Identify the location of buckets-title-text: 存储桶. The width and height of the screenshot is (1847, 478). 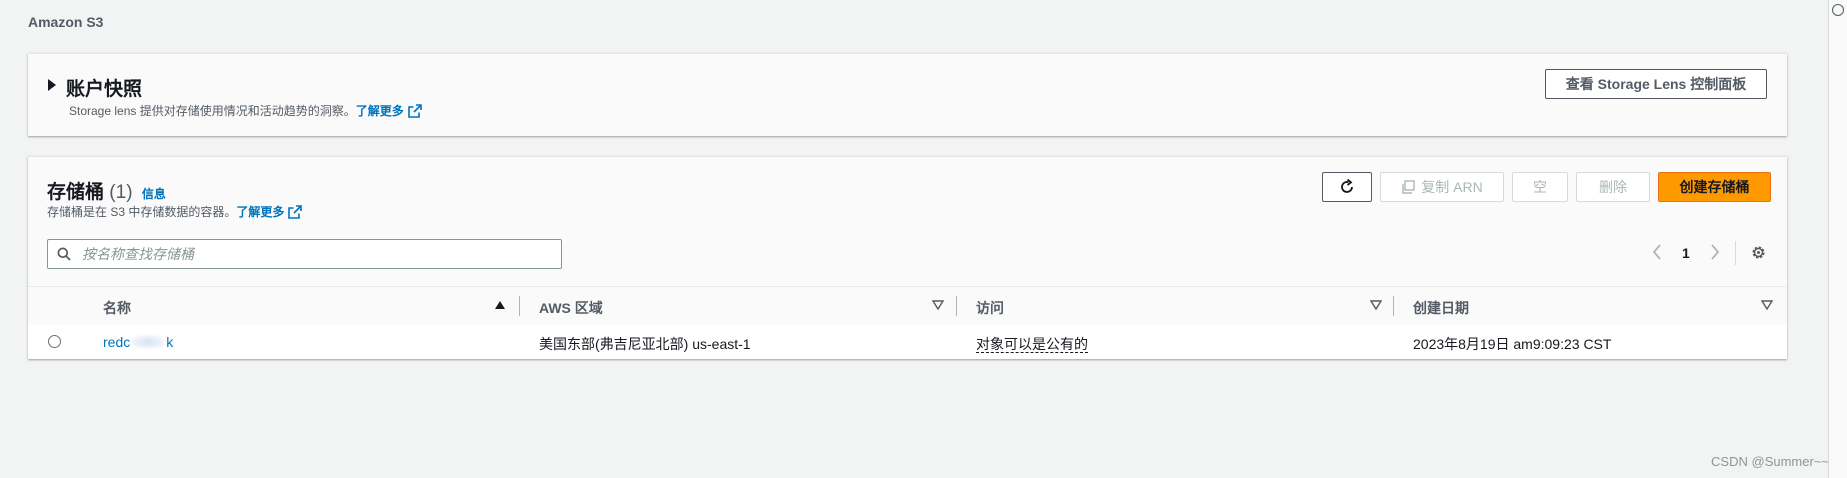
(76, 192).